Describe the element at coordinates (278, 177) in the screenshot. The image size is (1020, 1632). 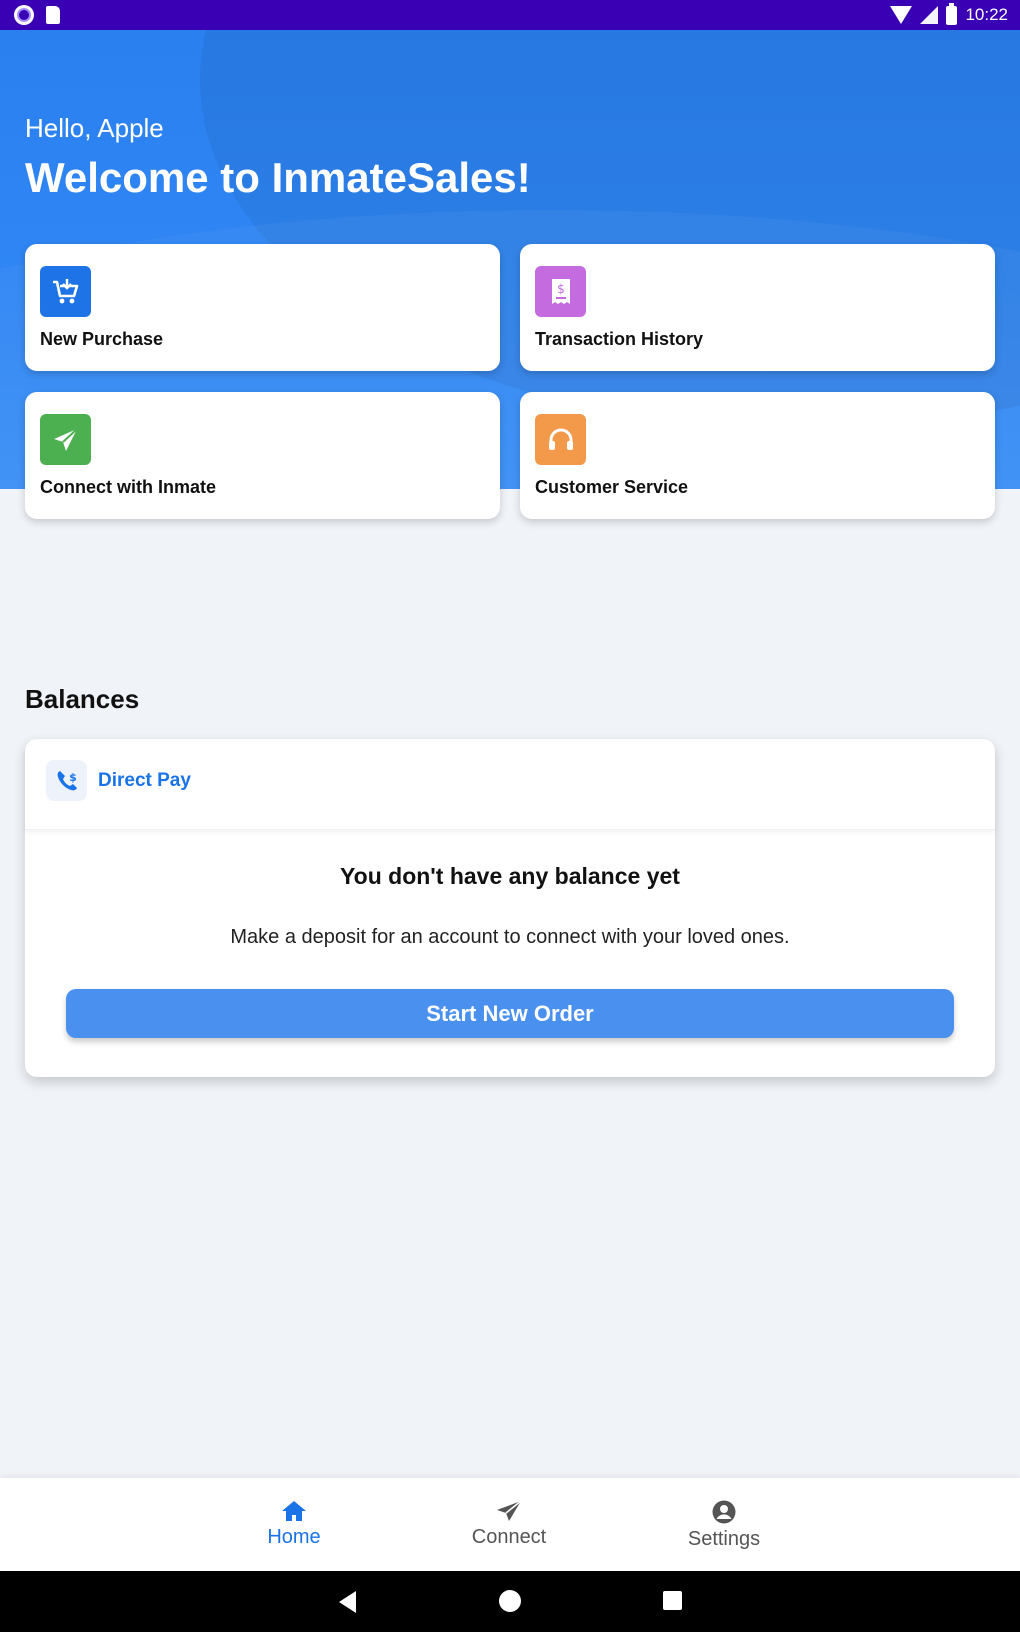
I see `page-title: Welcome to InmateSales!` at that location.